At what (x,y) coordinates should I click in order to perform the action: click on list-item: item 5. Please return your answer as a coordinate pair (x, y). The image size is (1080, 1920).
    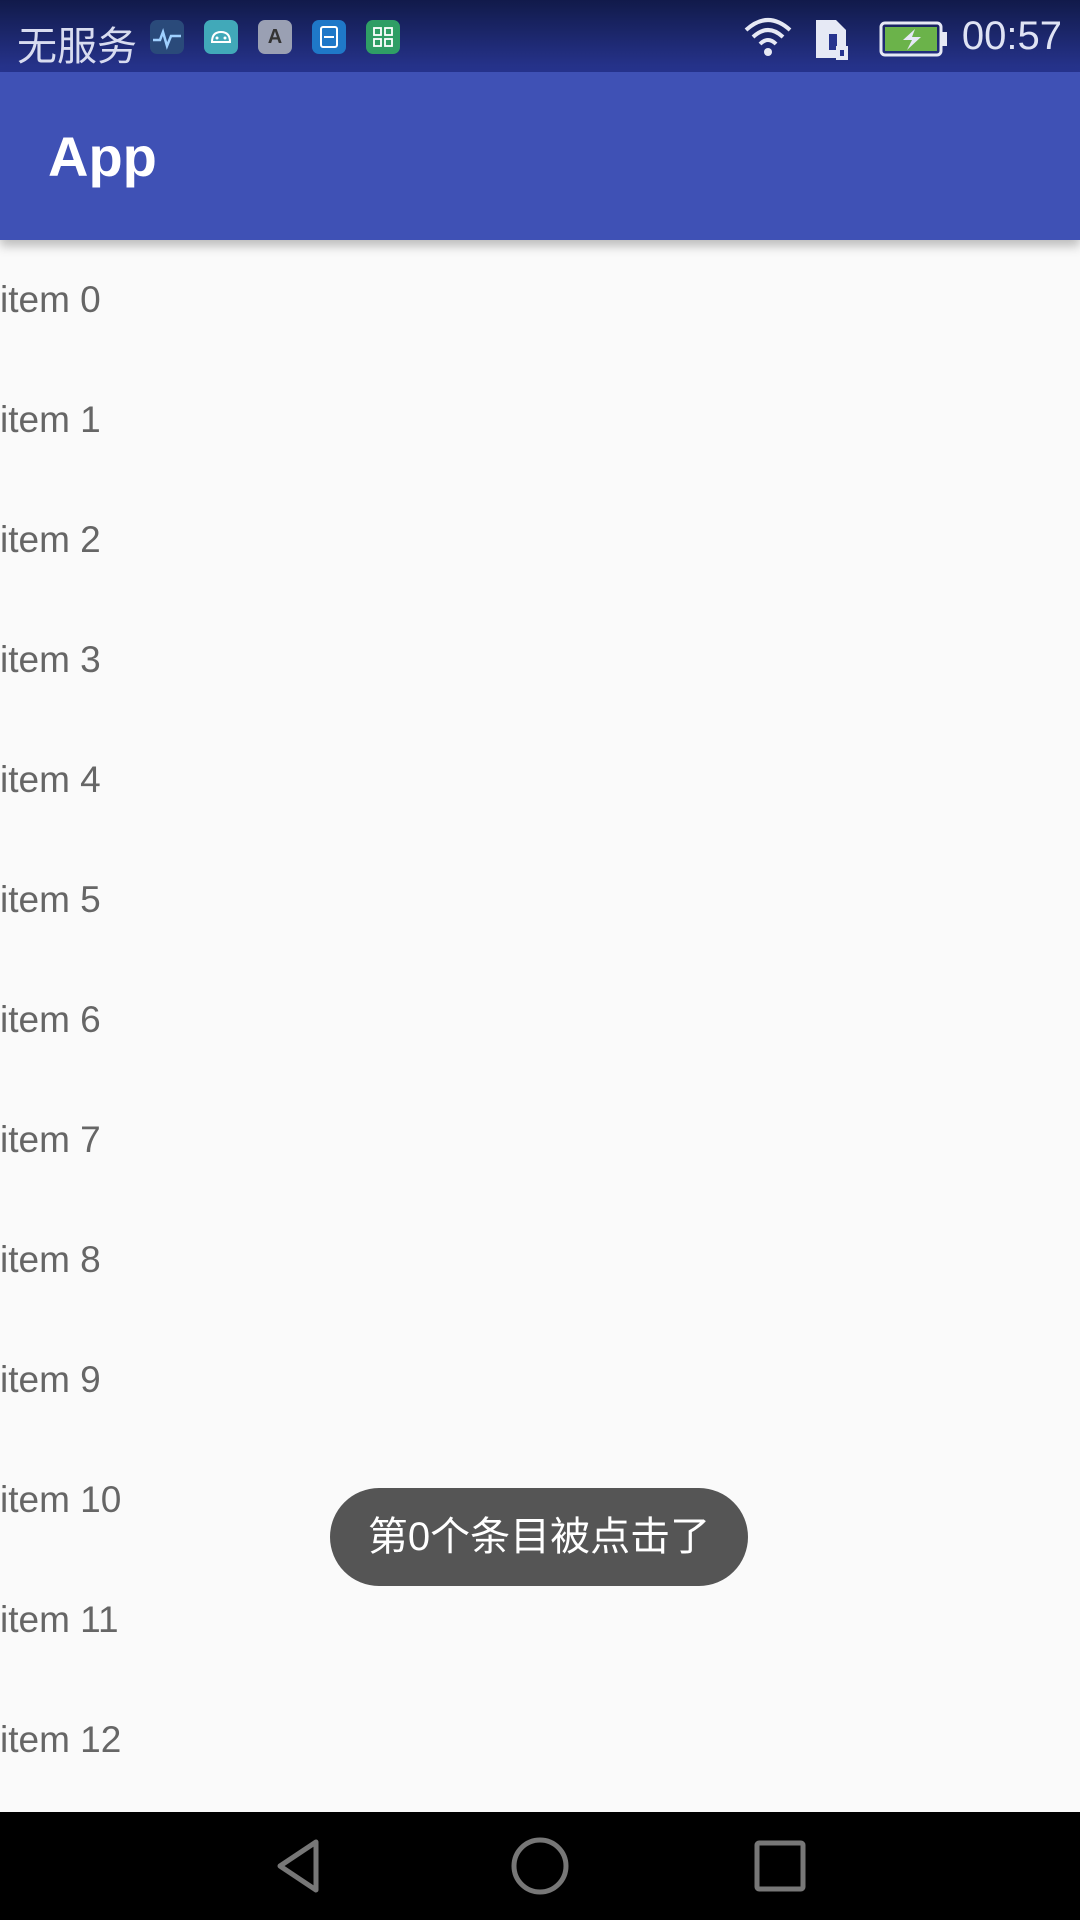
    Looking at the image, I should click on (540, 900).